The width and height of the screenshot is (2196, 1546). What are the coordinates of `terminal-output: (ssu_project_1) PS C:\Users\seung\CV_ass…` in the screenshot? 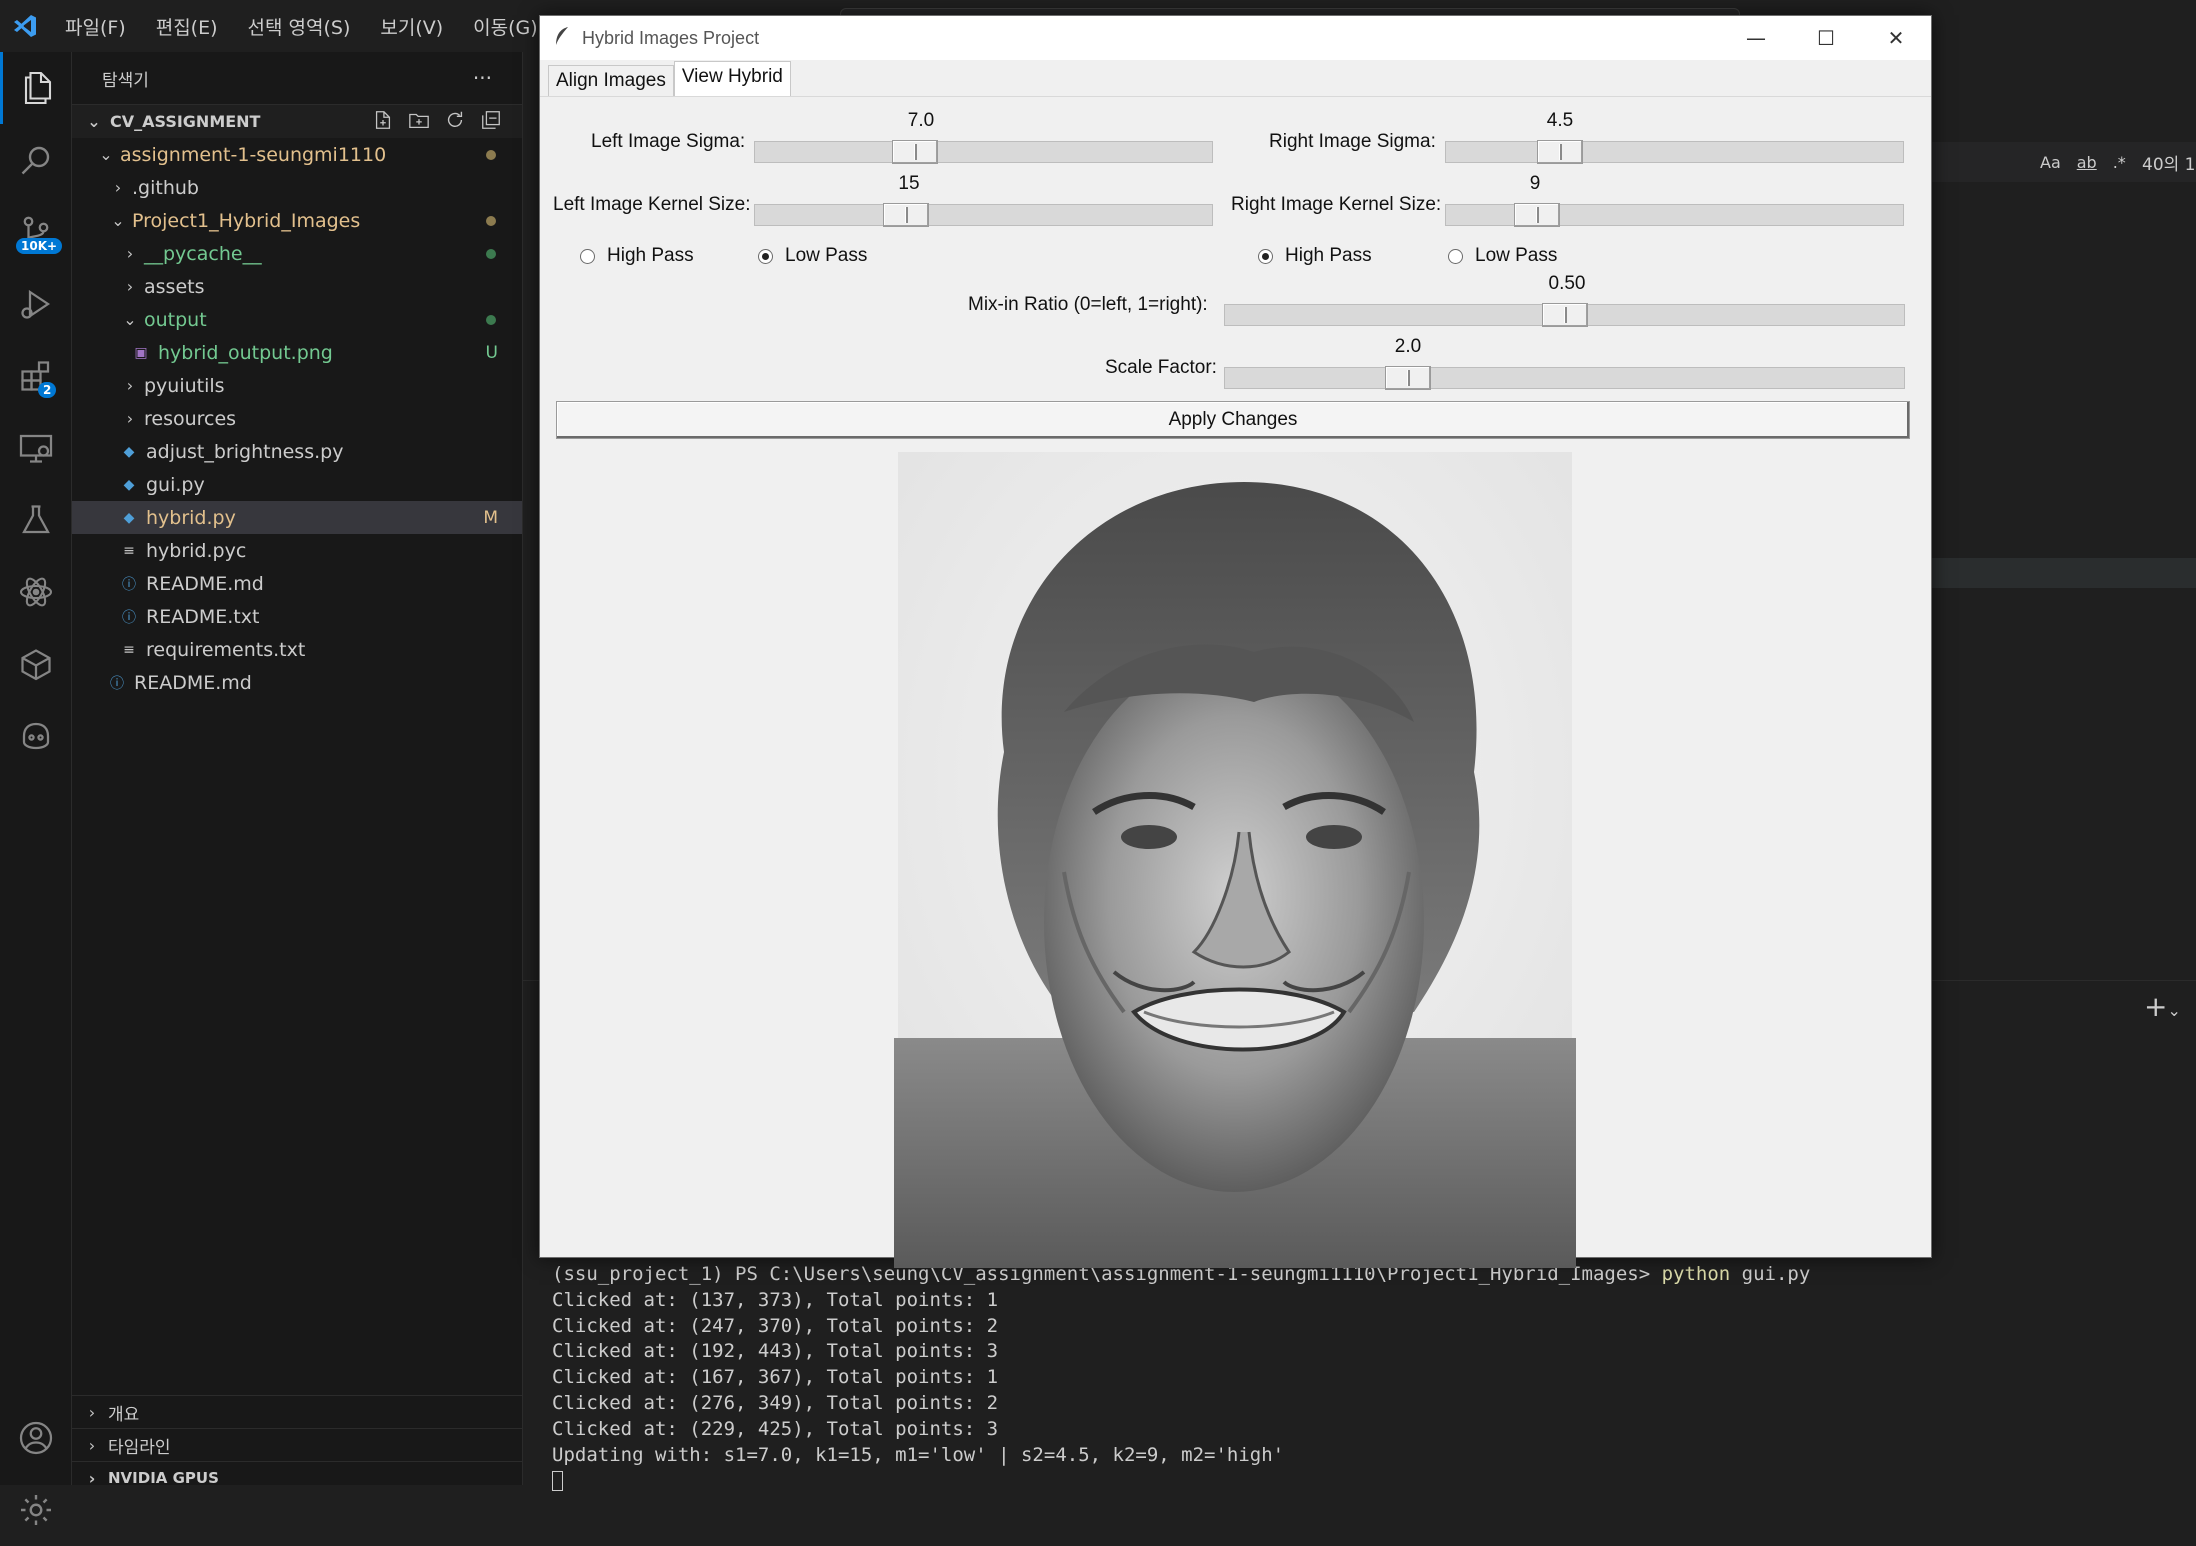 It's located at (1362, 1378).